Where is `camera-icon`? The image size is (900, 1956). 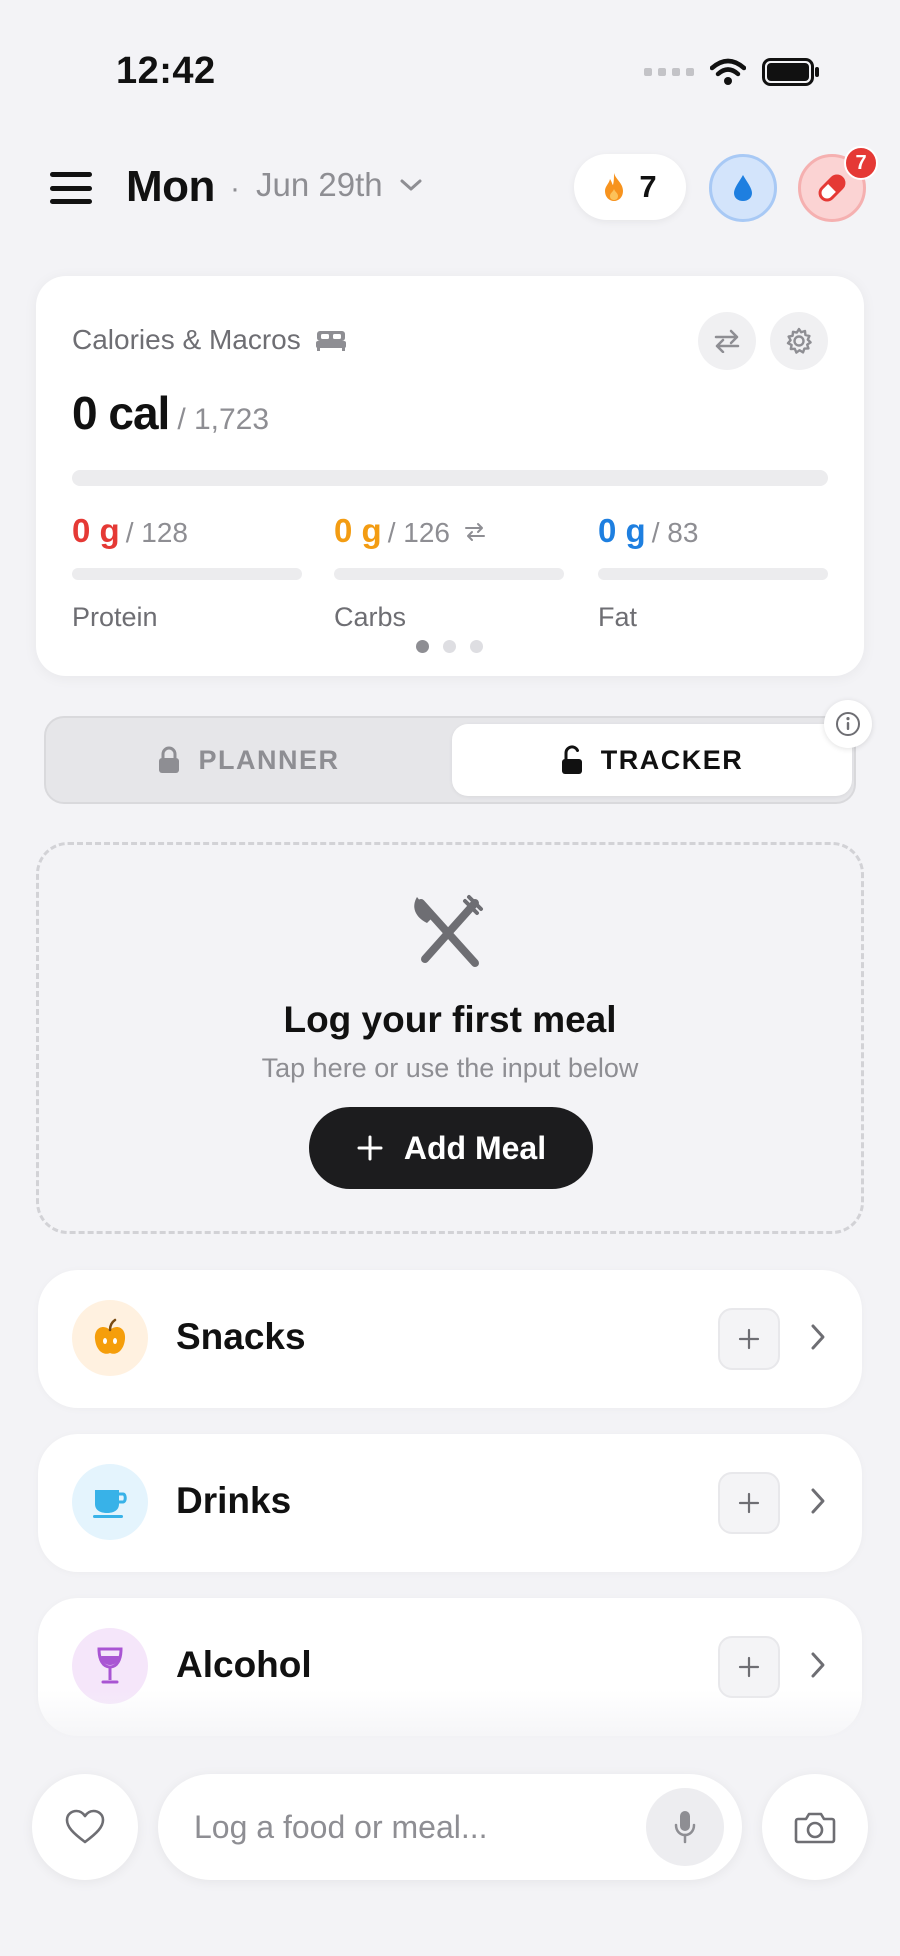 camera-icon is located at coordinates (815, 1828).